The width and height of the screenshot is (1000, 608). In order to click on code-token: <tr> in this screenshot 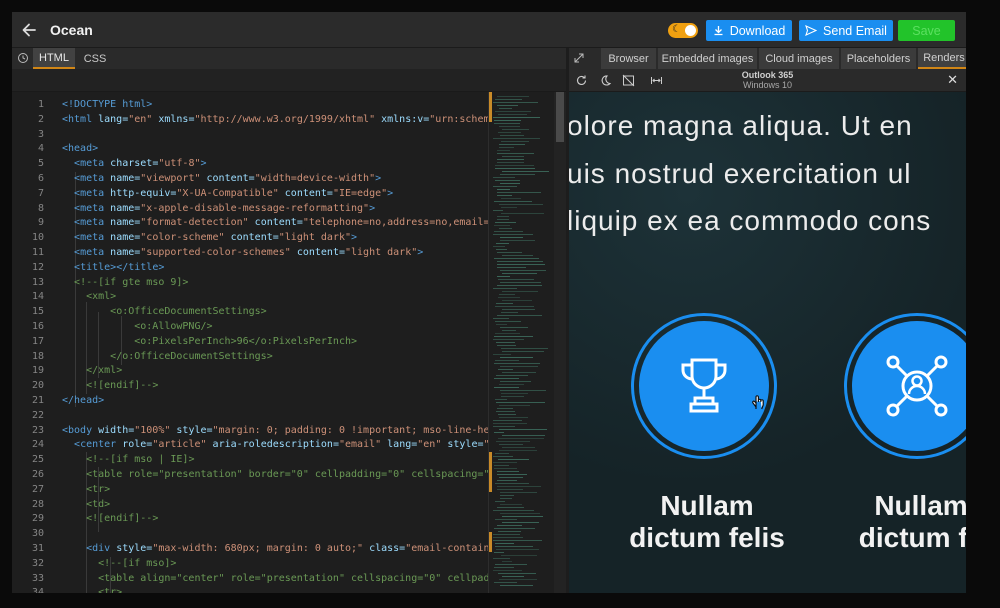, I will do `click(98, 489)`.